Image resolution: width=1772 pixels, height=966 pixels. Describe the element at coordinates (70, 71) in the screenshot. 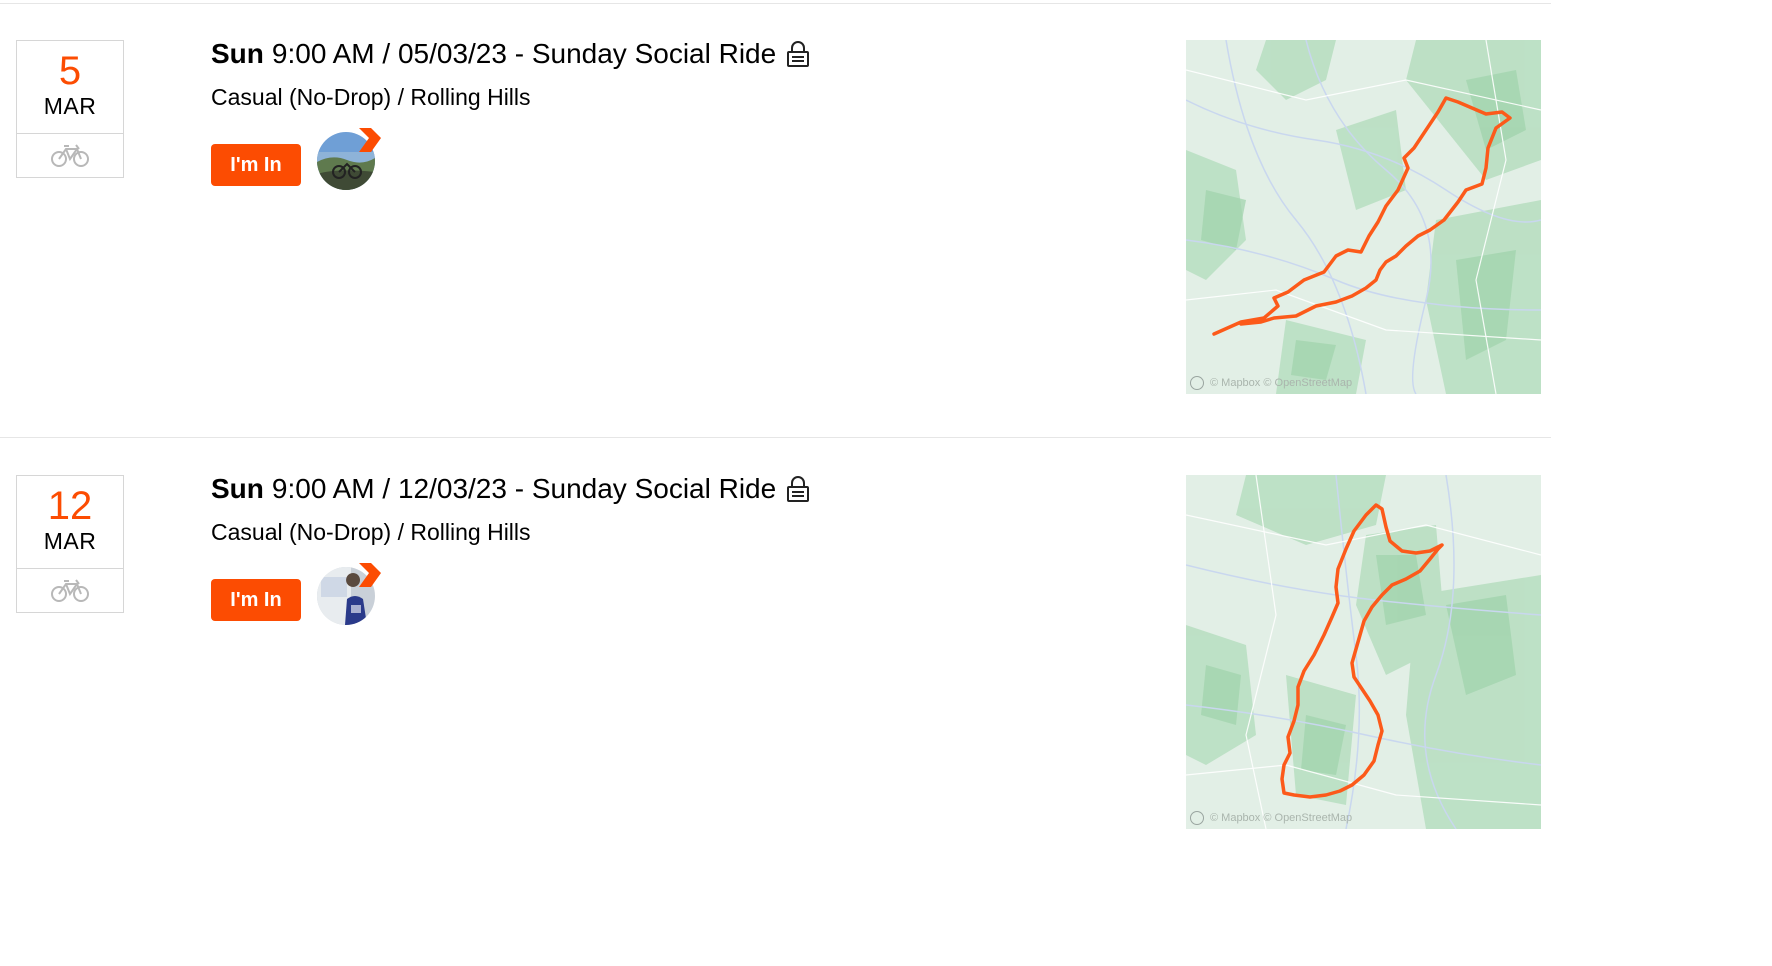

I see `date-day: 5` at that location.